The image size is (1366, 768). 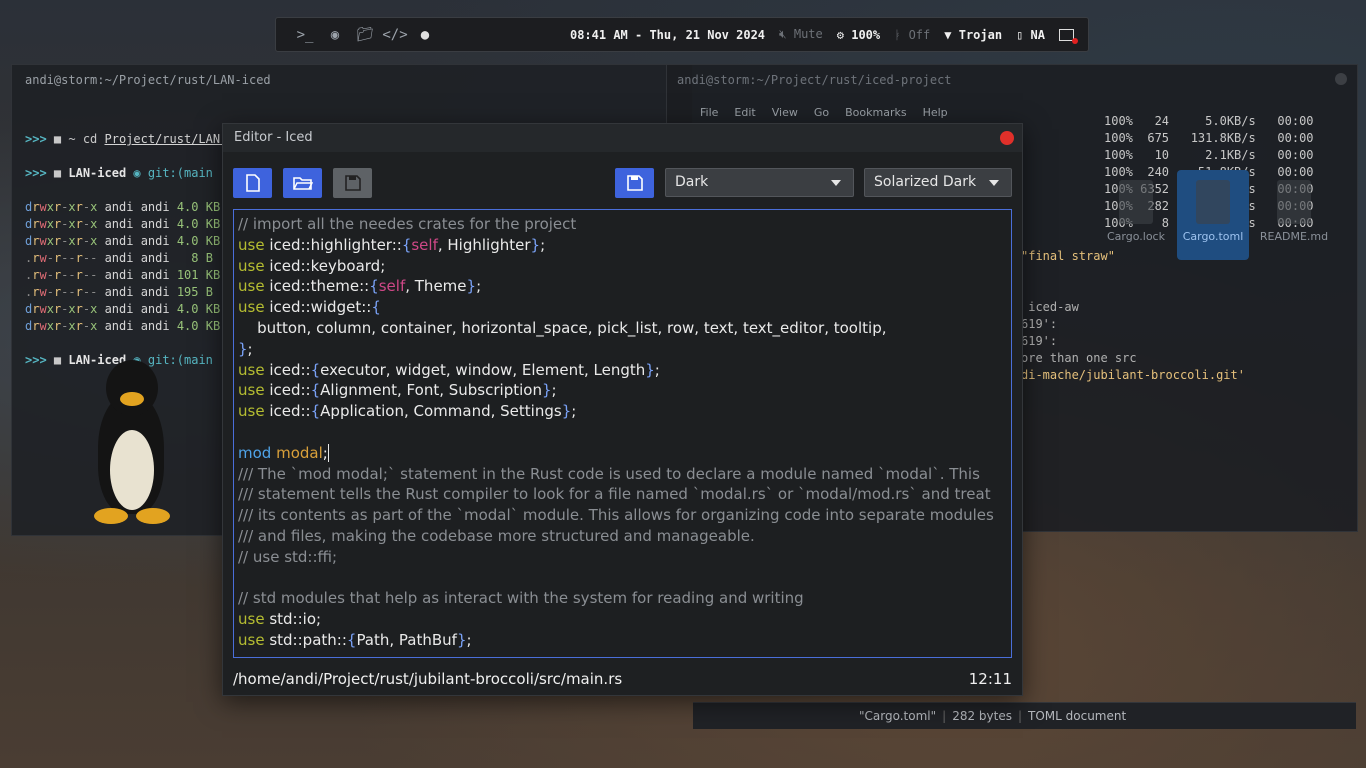 I want to click on code-token: iced::keyboard;, so click(x=327, y=265).